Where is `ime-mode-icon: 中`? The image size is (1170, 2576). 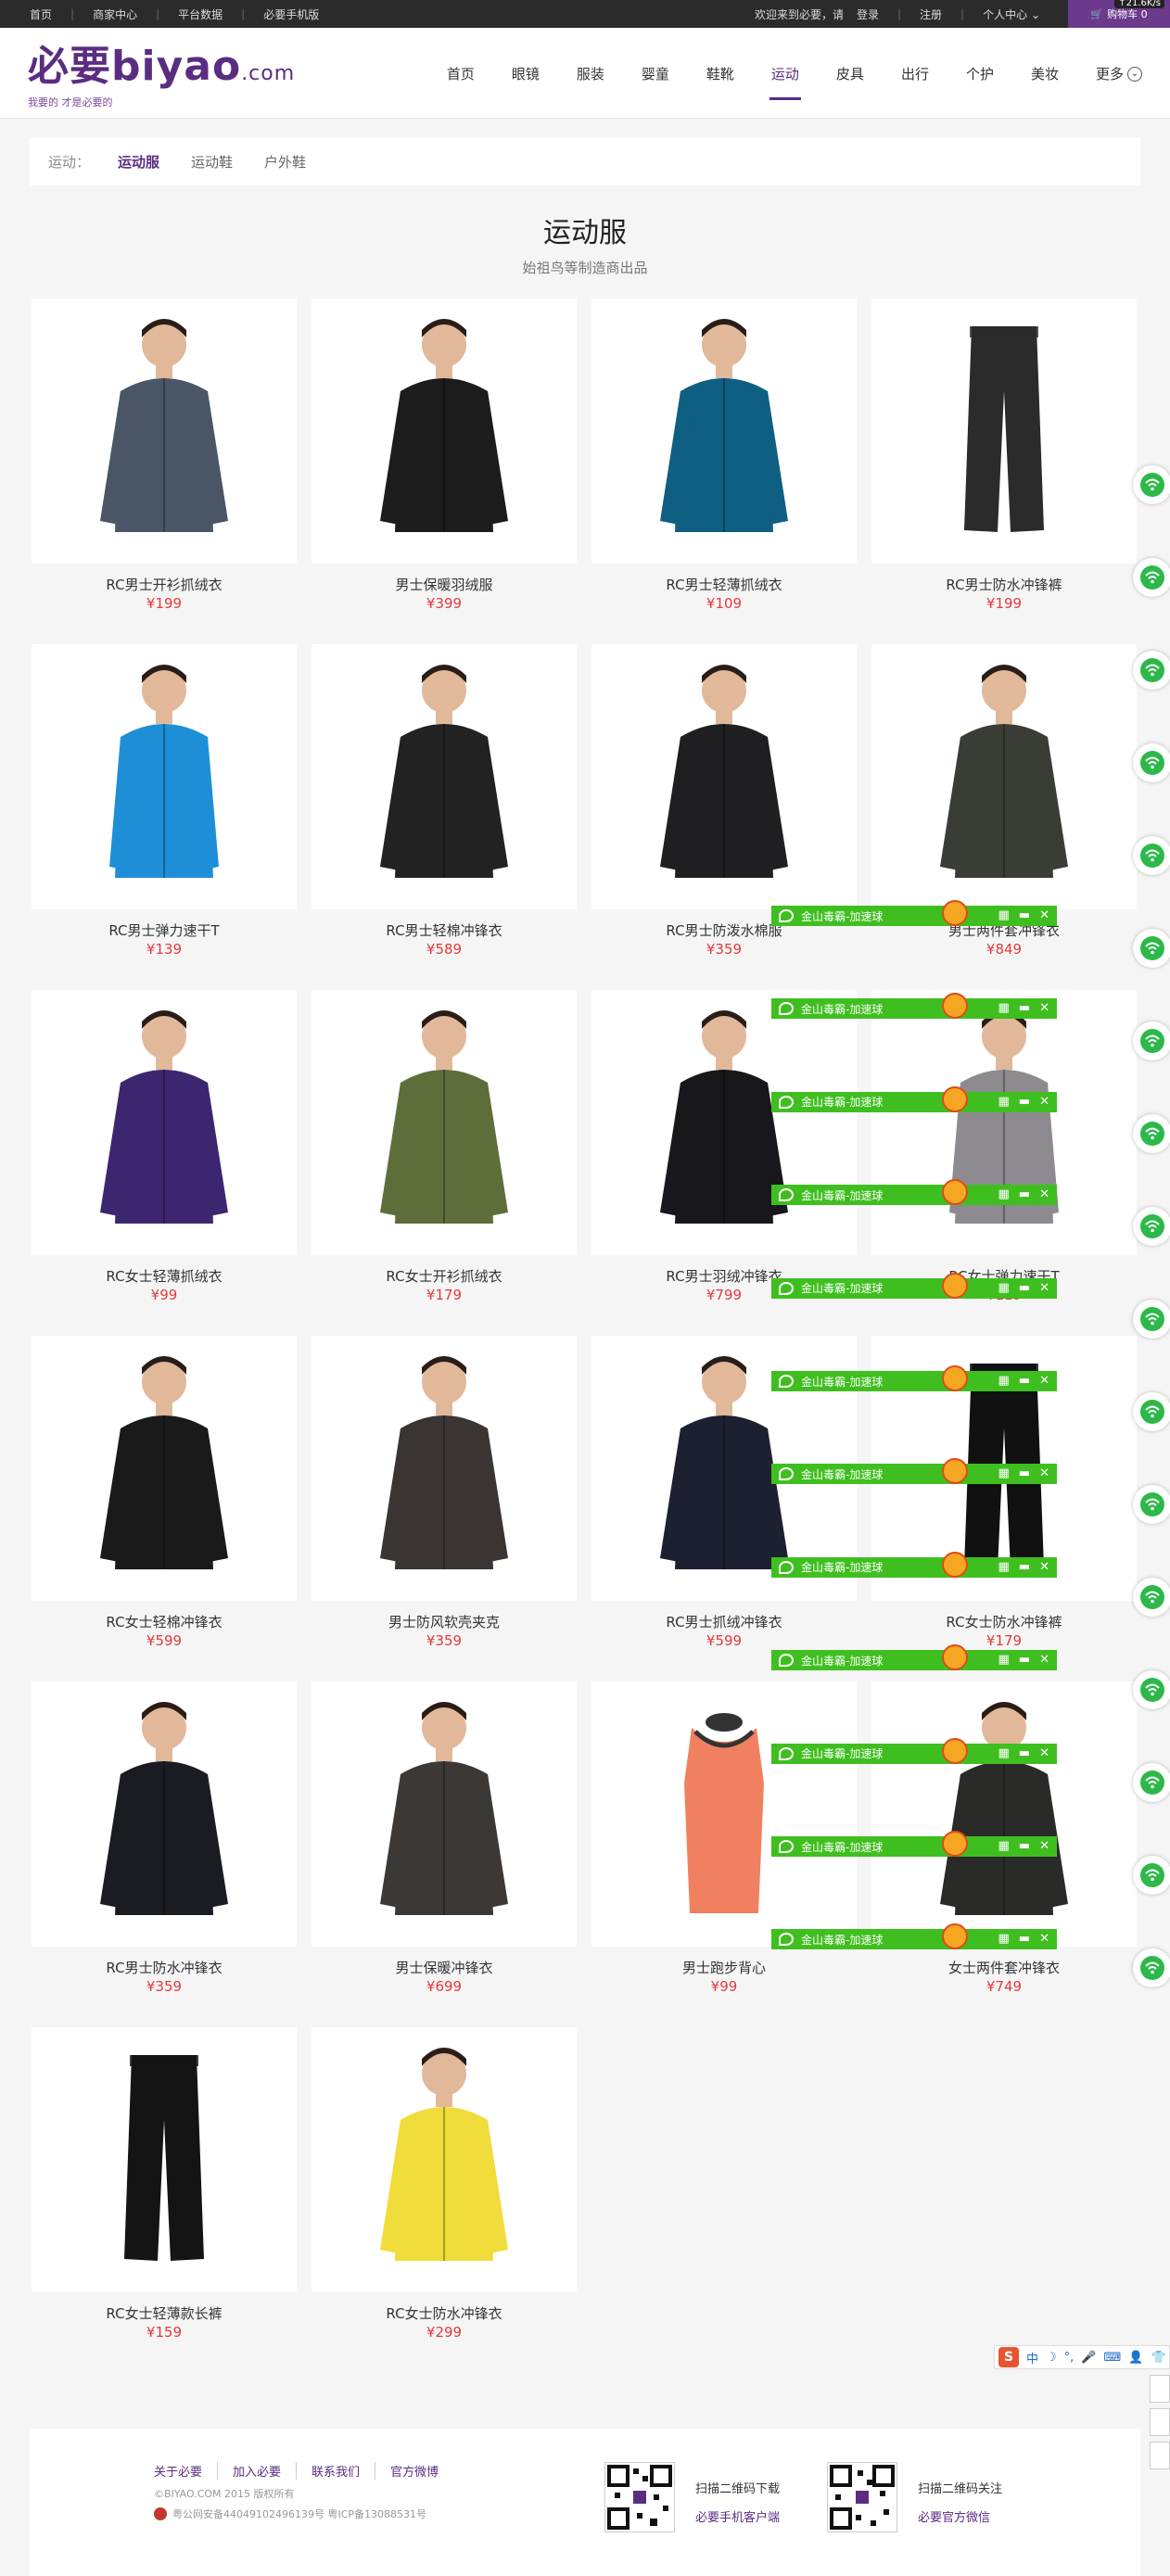 ime-mode-icon: 中 is located at coordinates (1032, 2358).